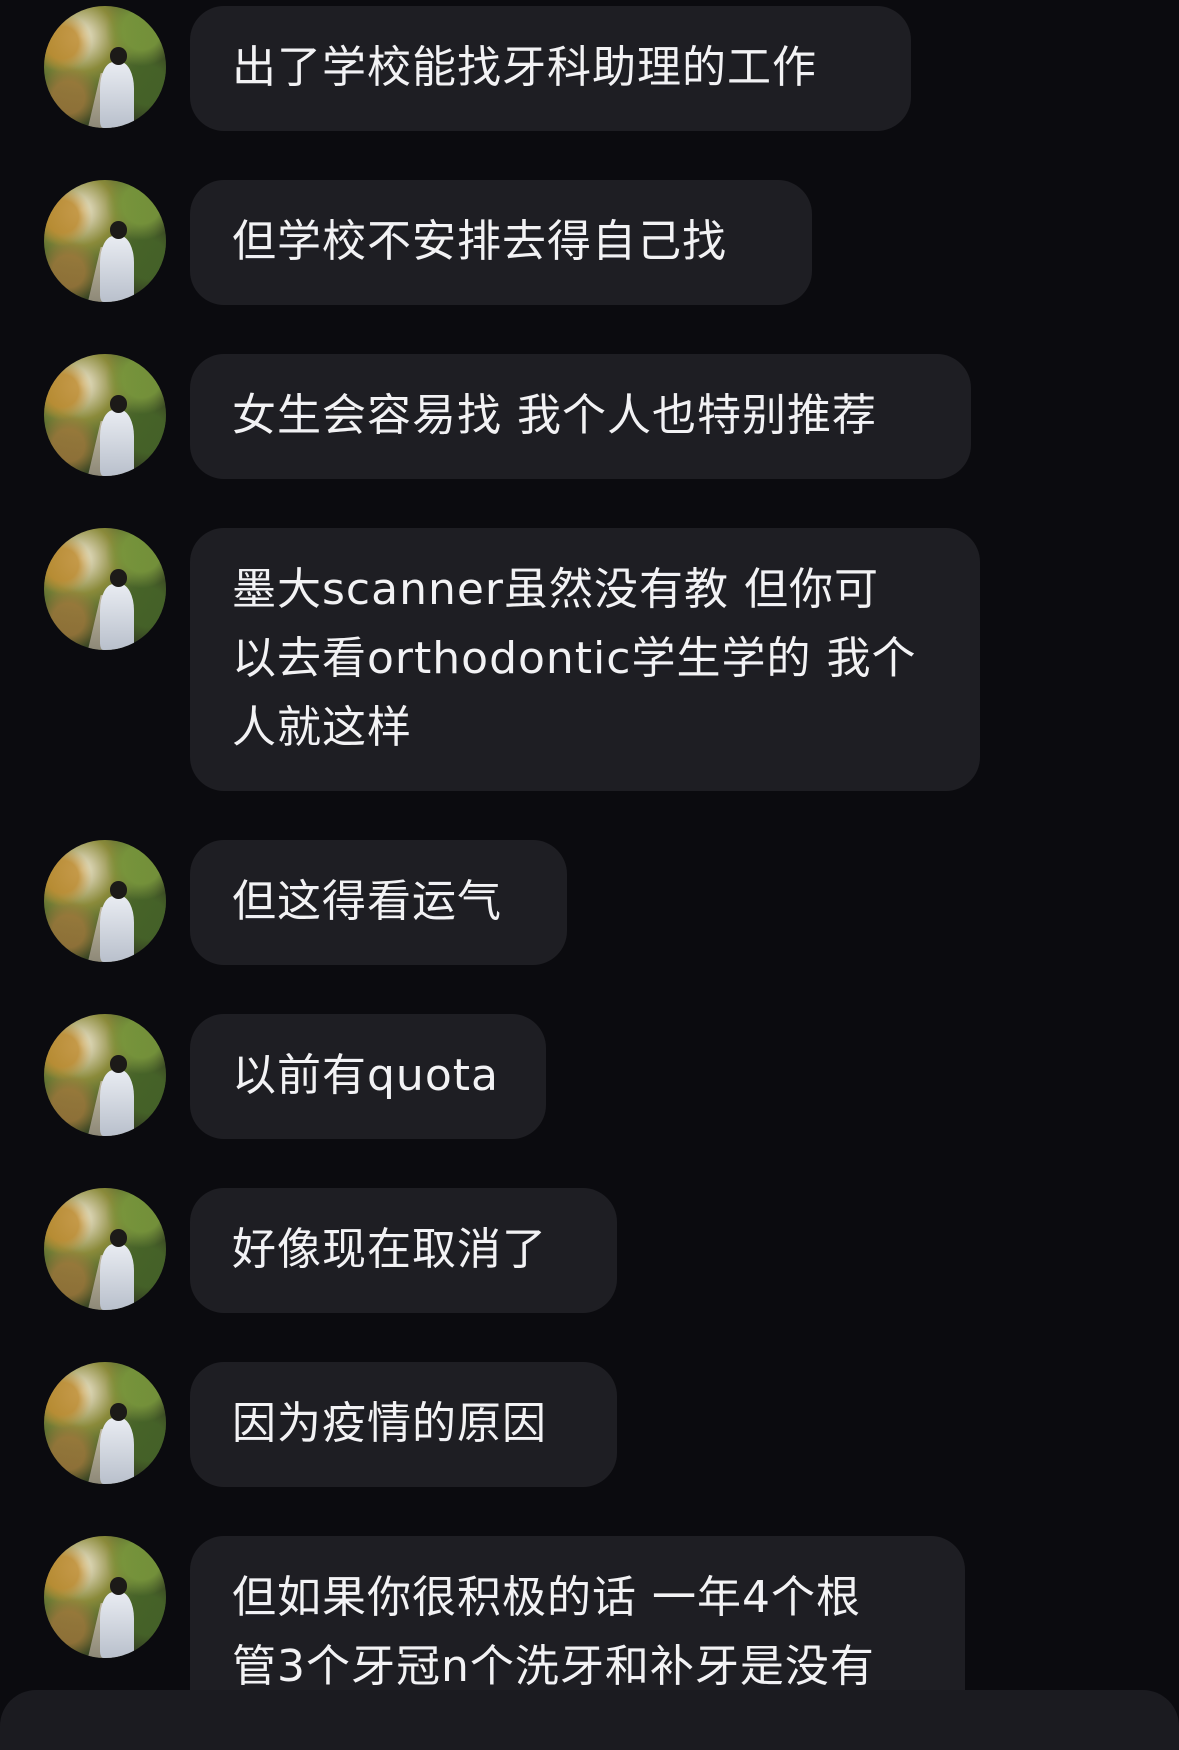 The height and width of the screenshot is (1750, 1179). What do you see at coordinates (550, 68) in the screenshot?
I see `message-bubble: 出了学校能找牙科助理的工作` at bounding box center [550, 68].